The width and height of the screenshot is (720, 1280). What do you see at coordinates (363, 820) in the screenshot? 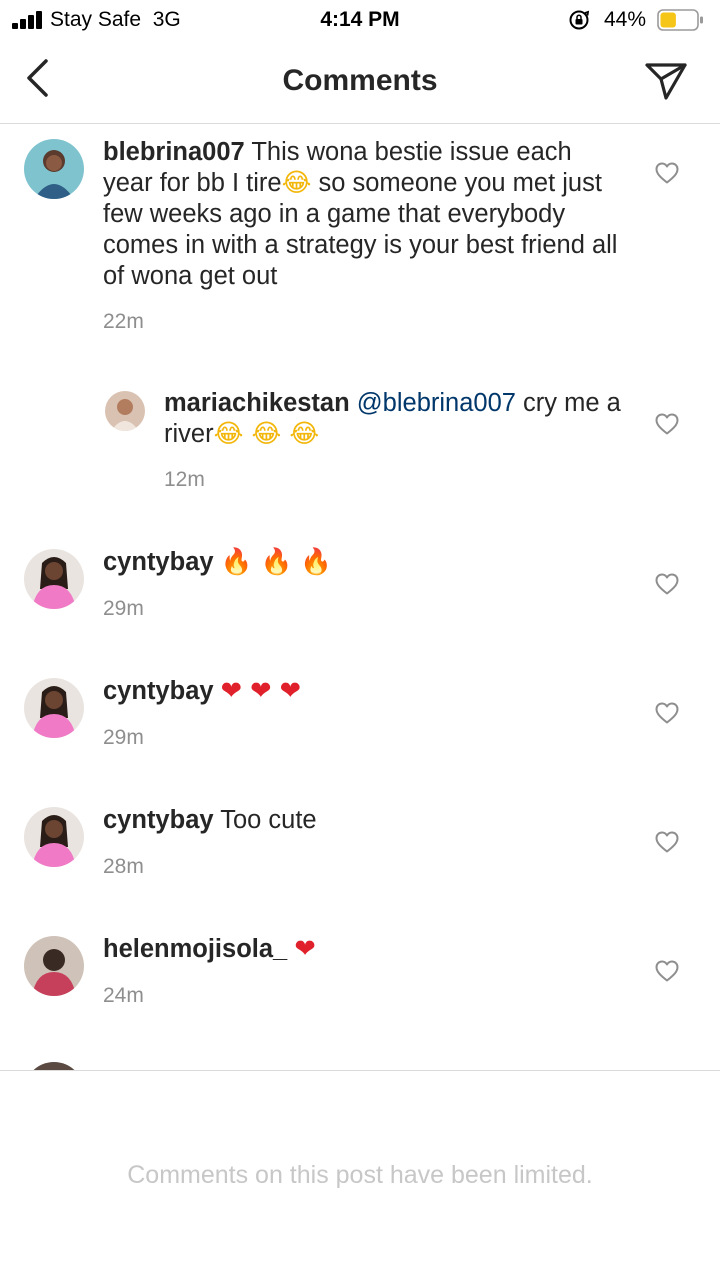
I see `comment-text: cyntybay Too cute` at bounding box center [363, 820].